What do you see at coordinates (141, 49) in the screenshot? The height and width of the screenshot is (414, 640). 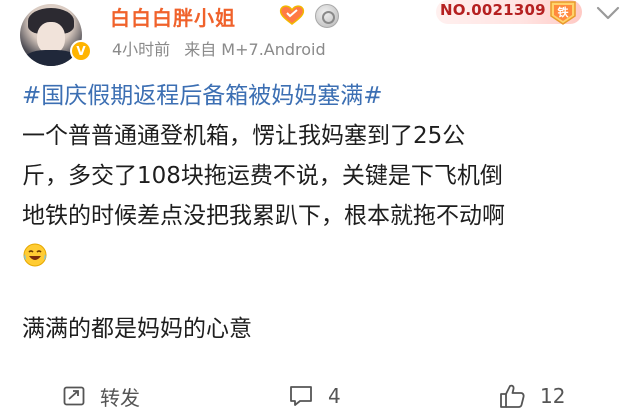 I see `post-time: 4小时前` at bounding box center [141, 49].